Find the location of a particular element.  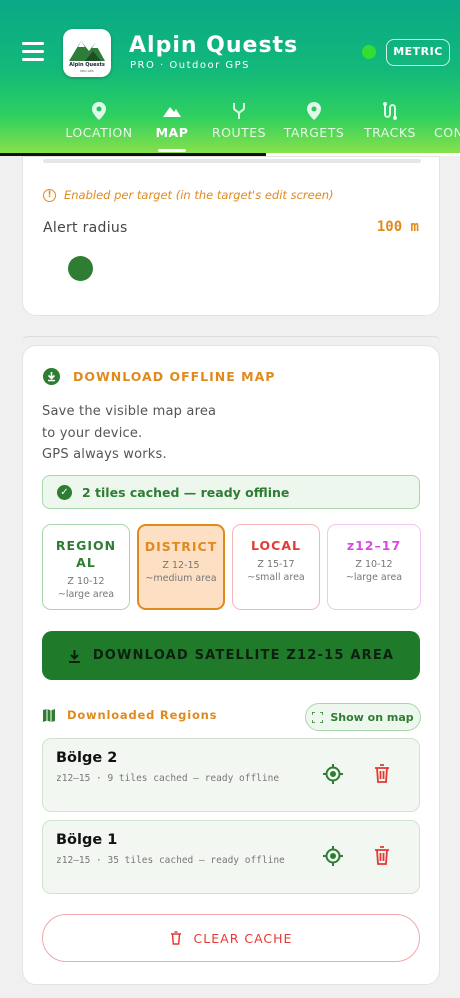

zoom-option-z12-17: z12–17 Z 10-12 ~large area is located at coordinates (374, 567).